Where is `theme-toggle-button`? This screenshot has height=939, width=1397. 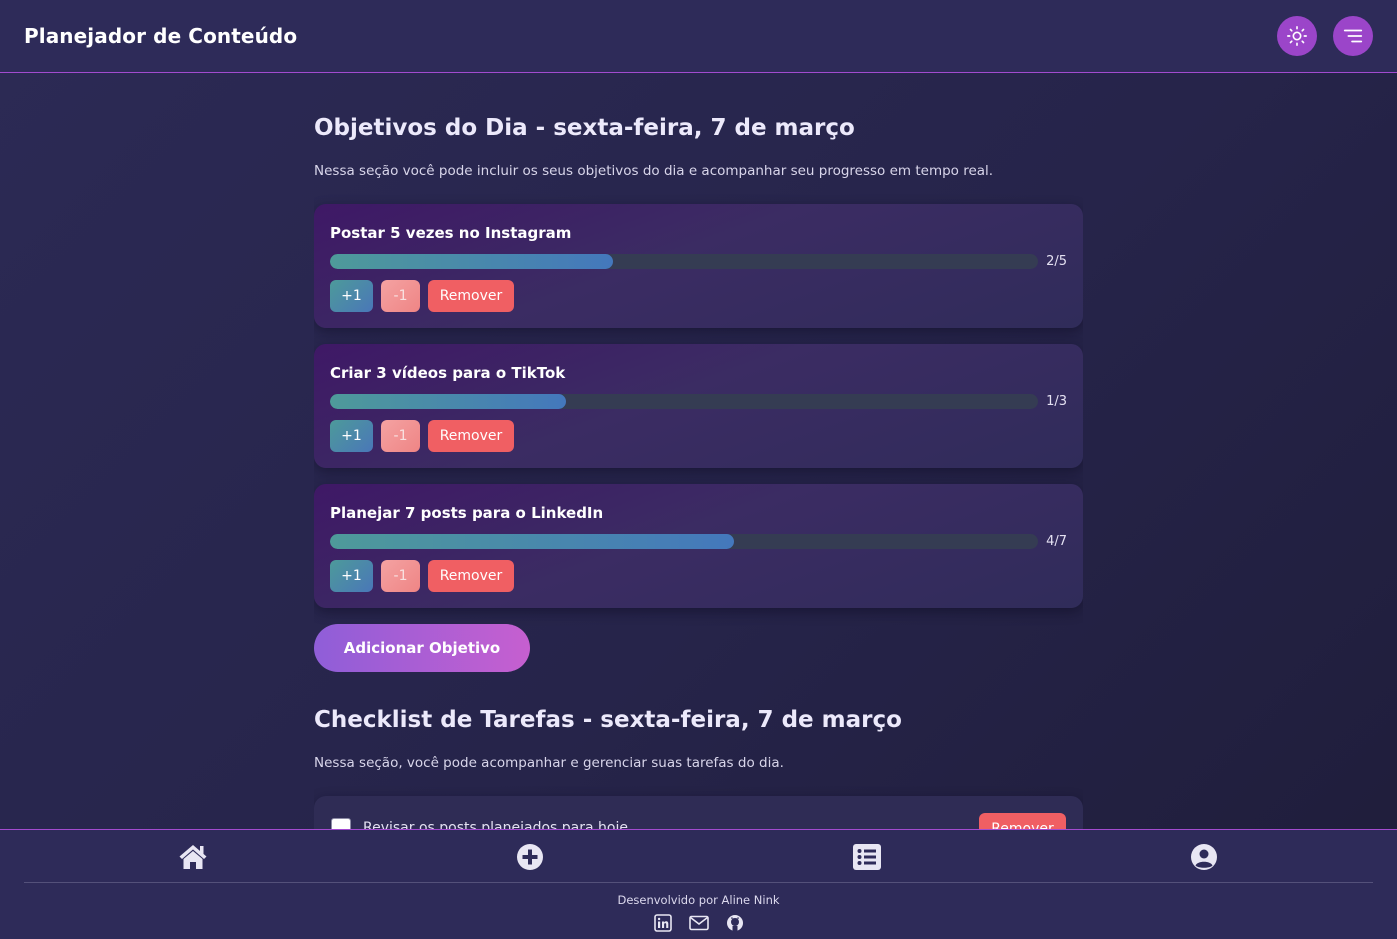 theme-toggle-button is located at coordinates (1297, 36).